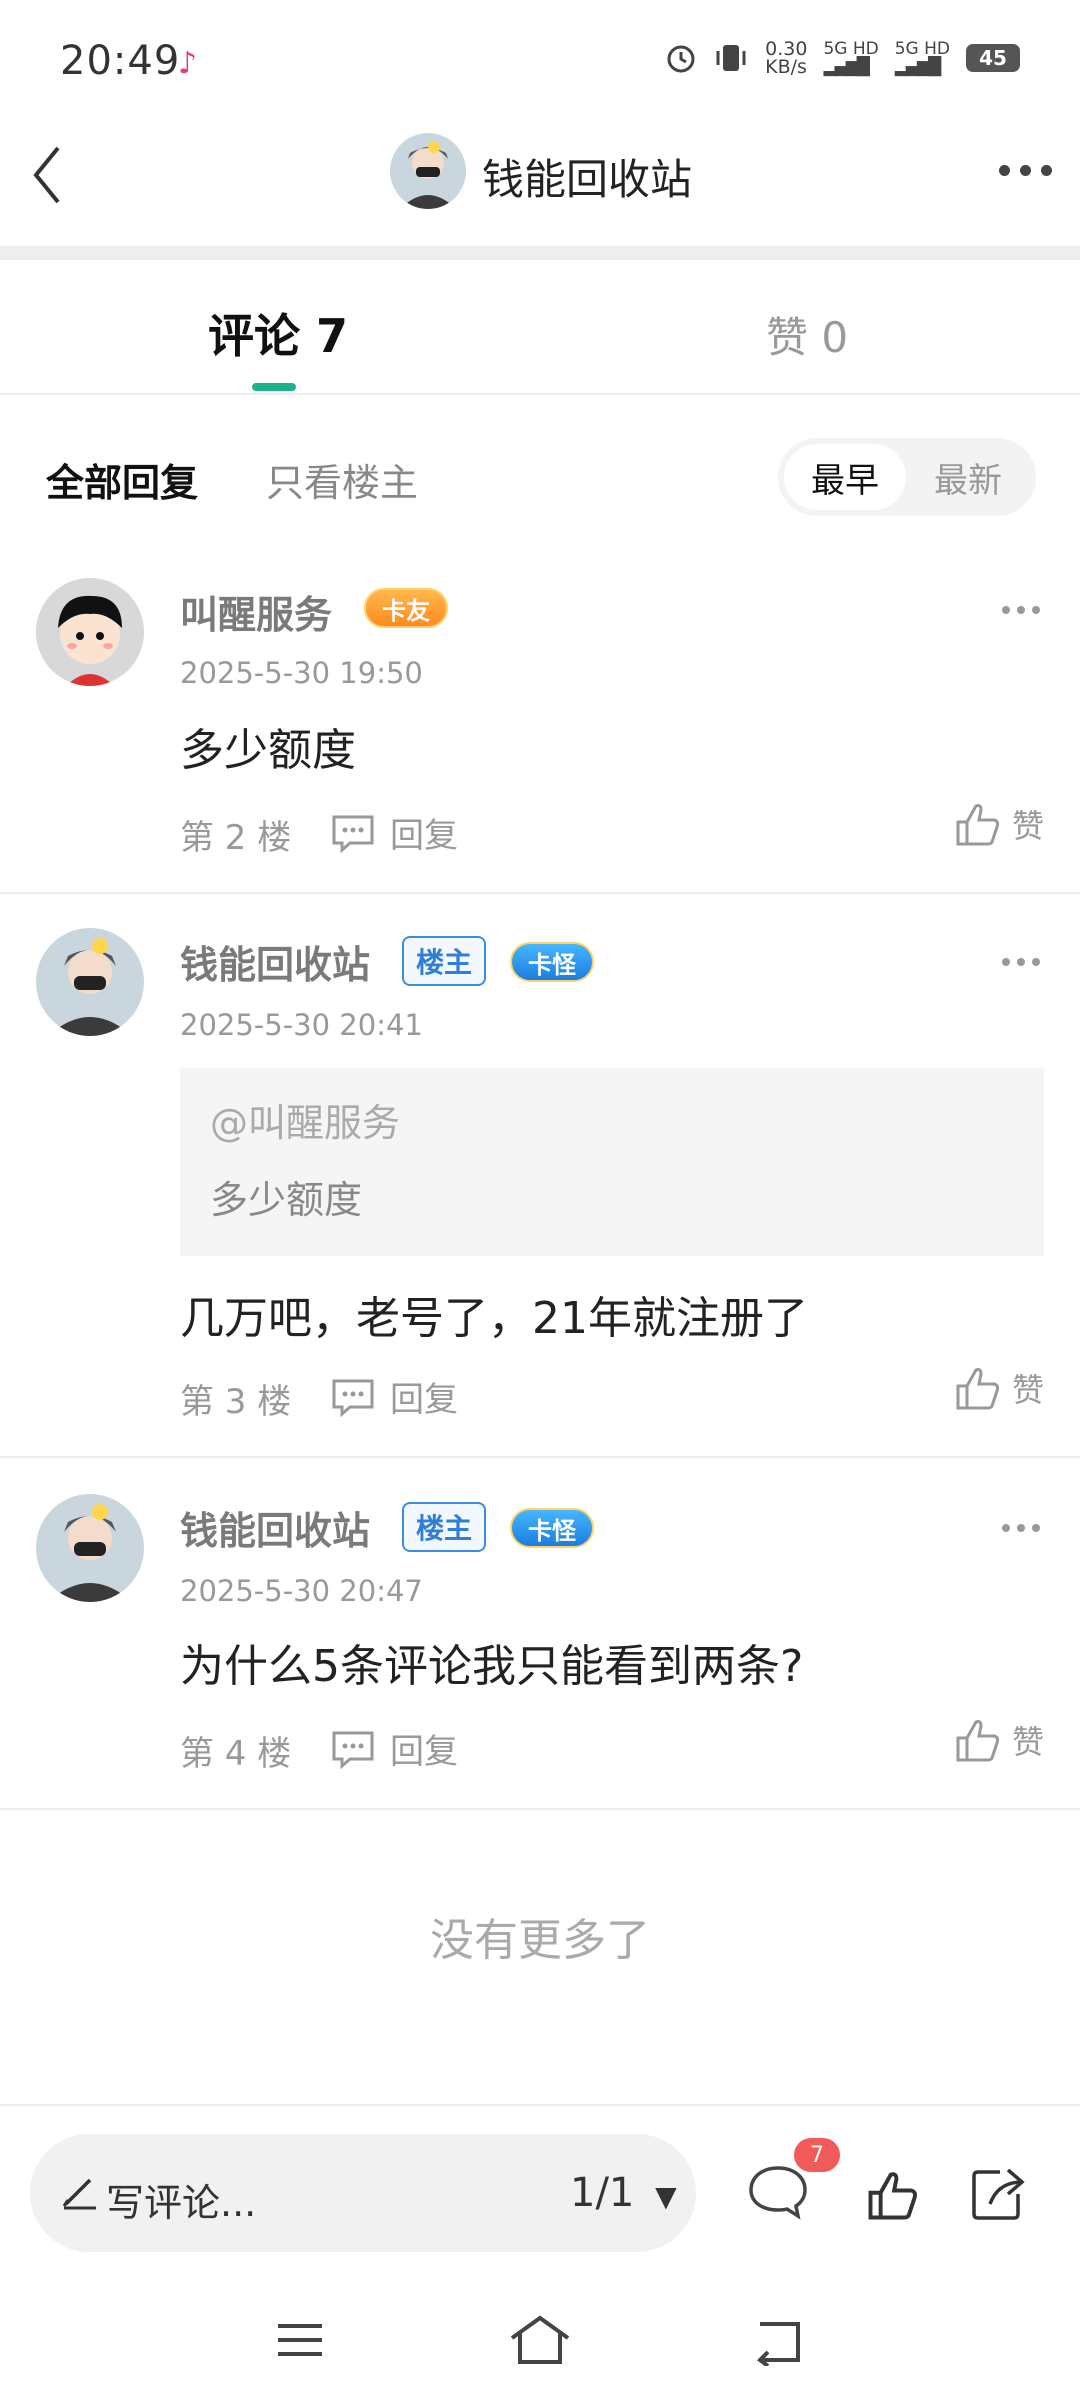  What do you see at coordinates (731, 58) in the screenshot?
I see `vibrate-icon` at bounding box center [731, 58].